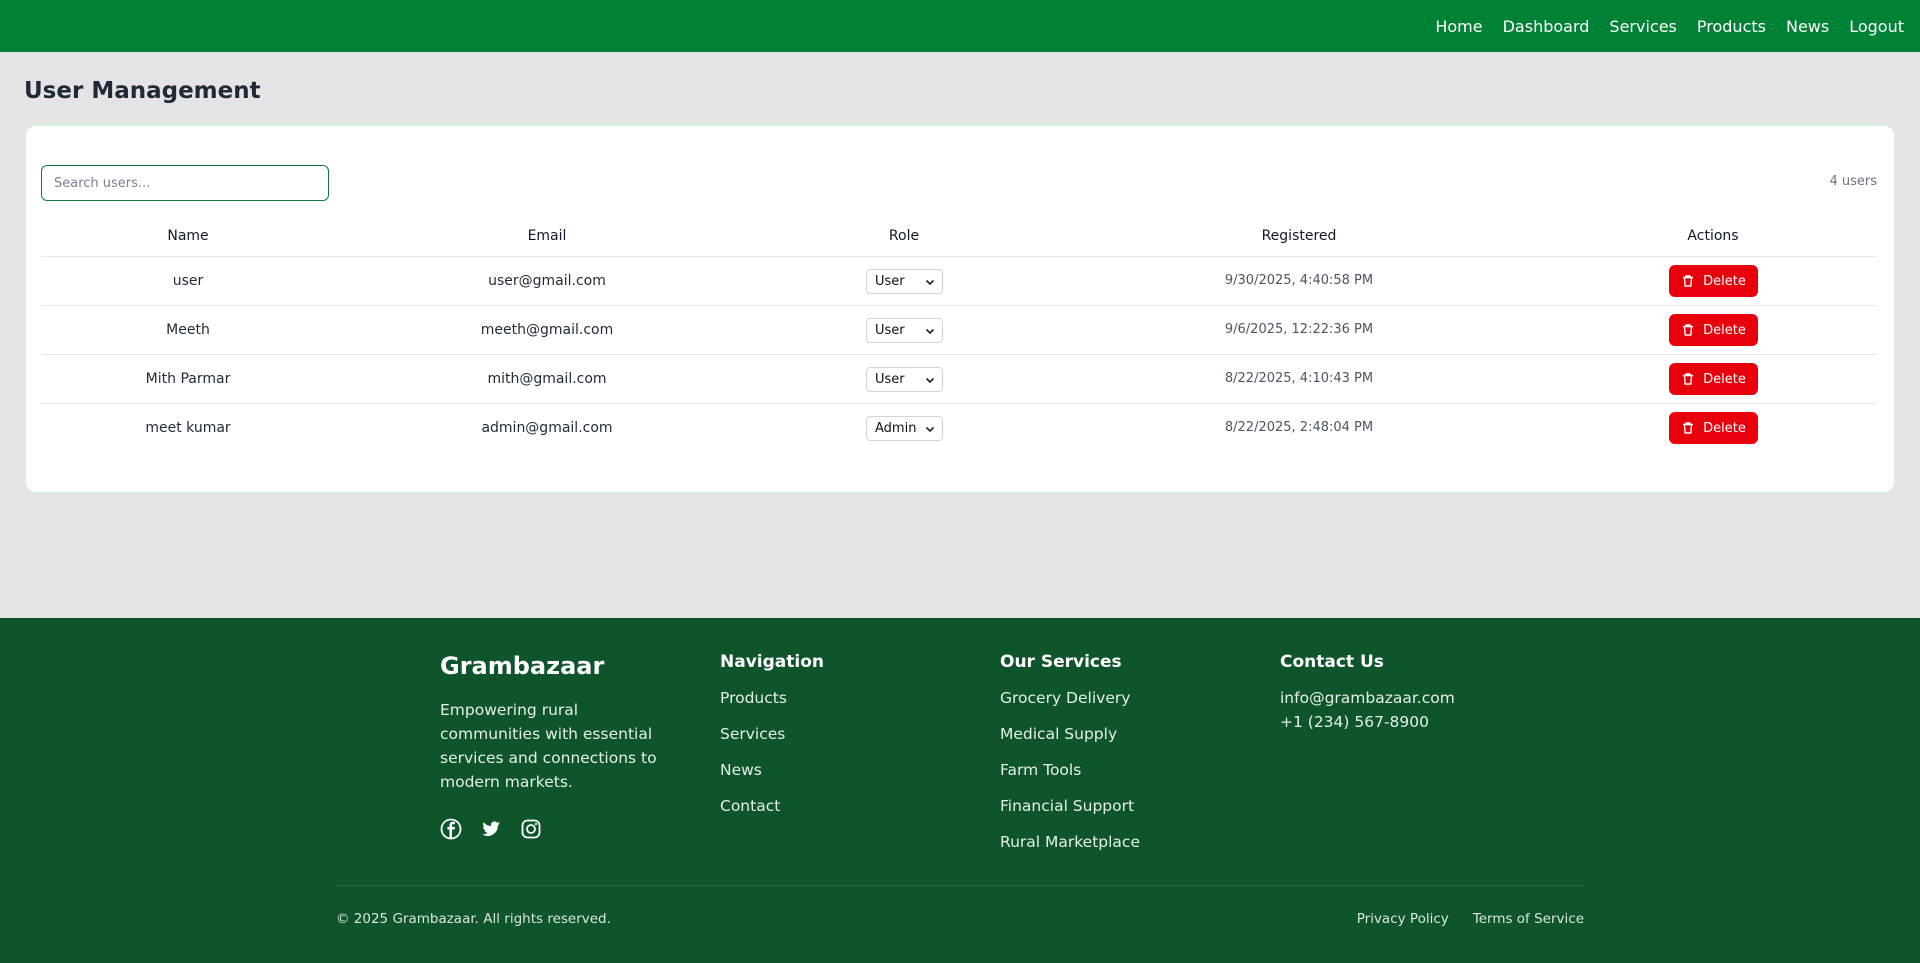 This screenshot has width=1920, height=963. I want to click on user-email: admin@gmail.com, so click(547, 428).